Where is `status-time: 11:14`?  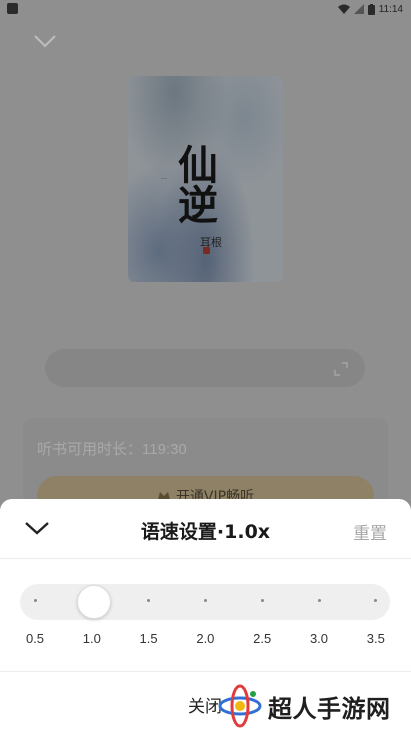 status-time: 11:14 is located at coordinates (390, 9).